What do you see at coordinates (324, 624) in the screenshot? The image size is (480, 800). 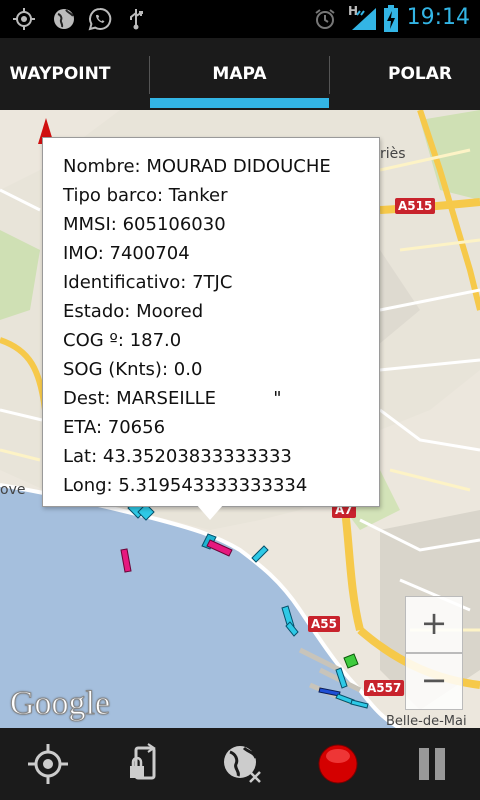 I see `road-label-a55: A55` at bounding box center [324, 624].